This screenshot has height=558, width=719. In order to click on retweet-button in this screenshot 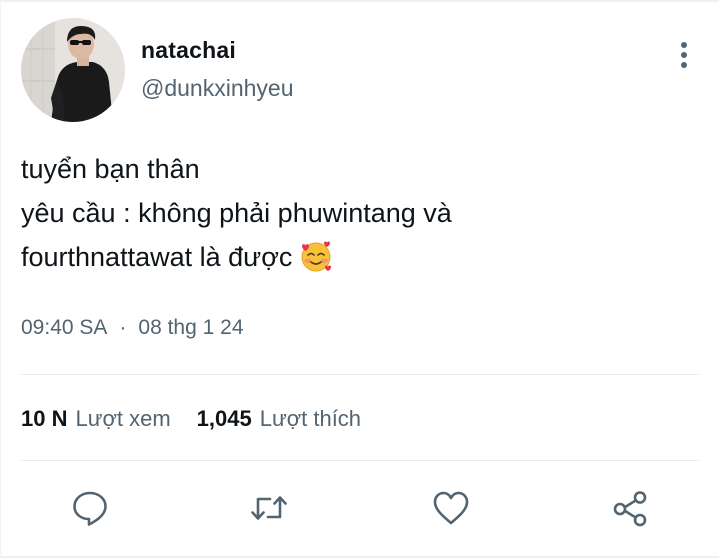, I will do `click(269, 508)`.